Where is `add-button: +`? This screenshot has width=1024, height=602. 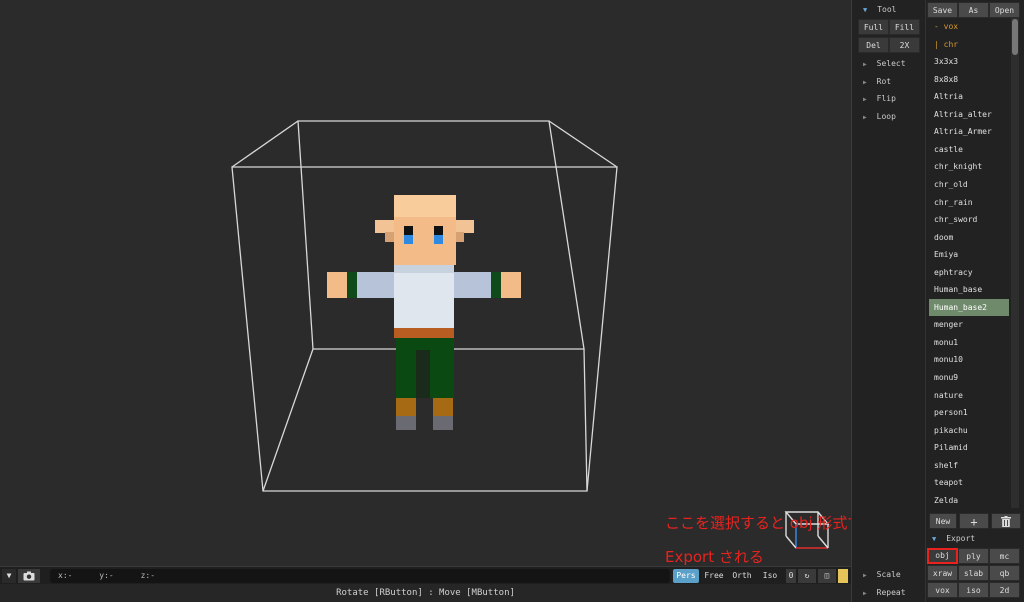
add-button: + is located at coordinates (974, 521).